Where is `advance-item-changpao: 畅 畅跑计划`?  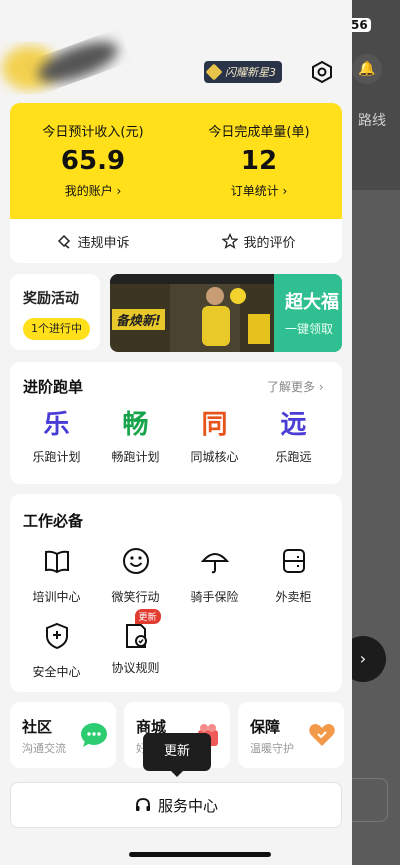 advance-item-changpao: 畅 畅跑计划 is located at coordinates (135, 437).